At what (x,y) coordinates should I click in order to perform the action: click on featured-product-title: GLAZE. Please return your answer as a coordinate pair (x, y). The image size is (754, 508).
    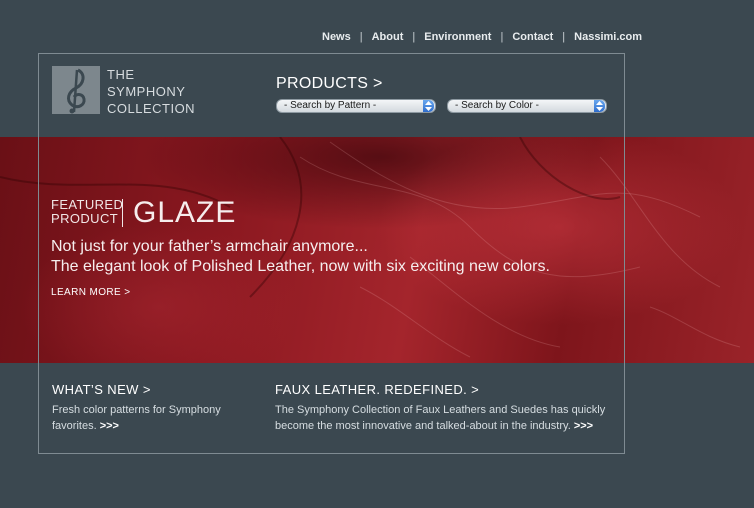
    Looking at the image, I should click on (185, 212).